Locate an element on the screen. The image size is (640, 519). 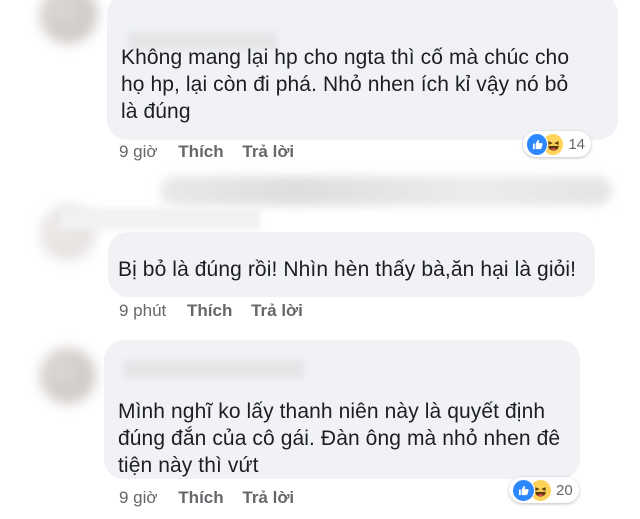
reaction-summary: 14 is located at coordinates (557, 144).